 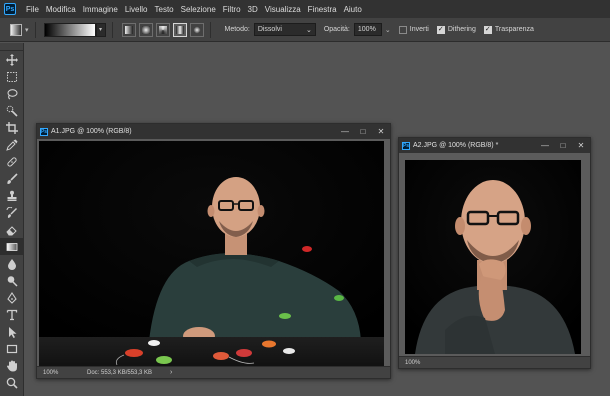 I want to click on path-selection-tool-icon, so click(x=12, y=331).